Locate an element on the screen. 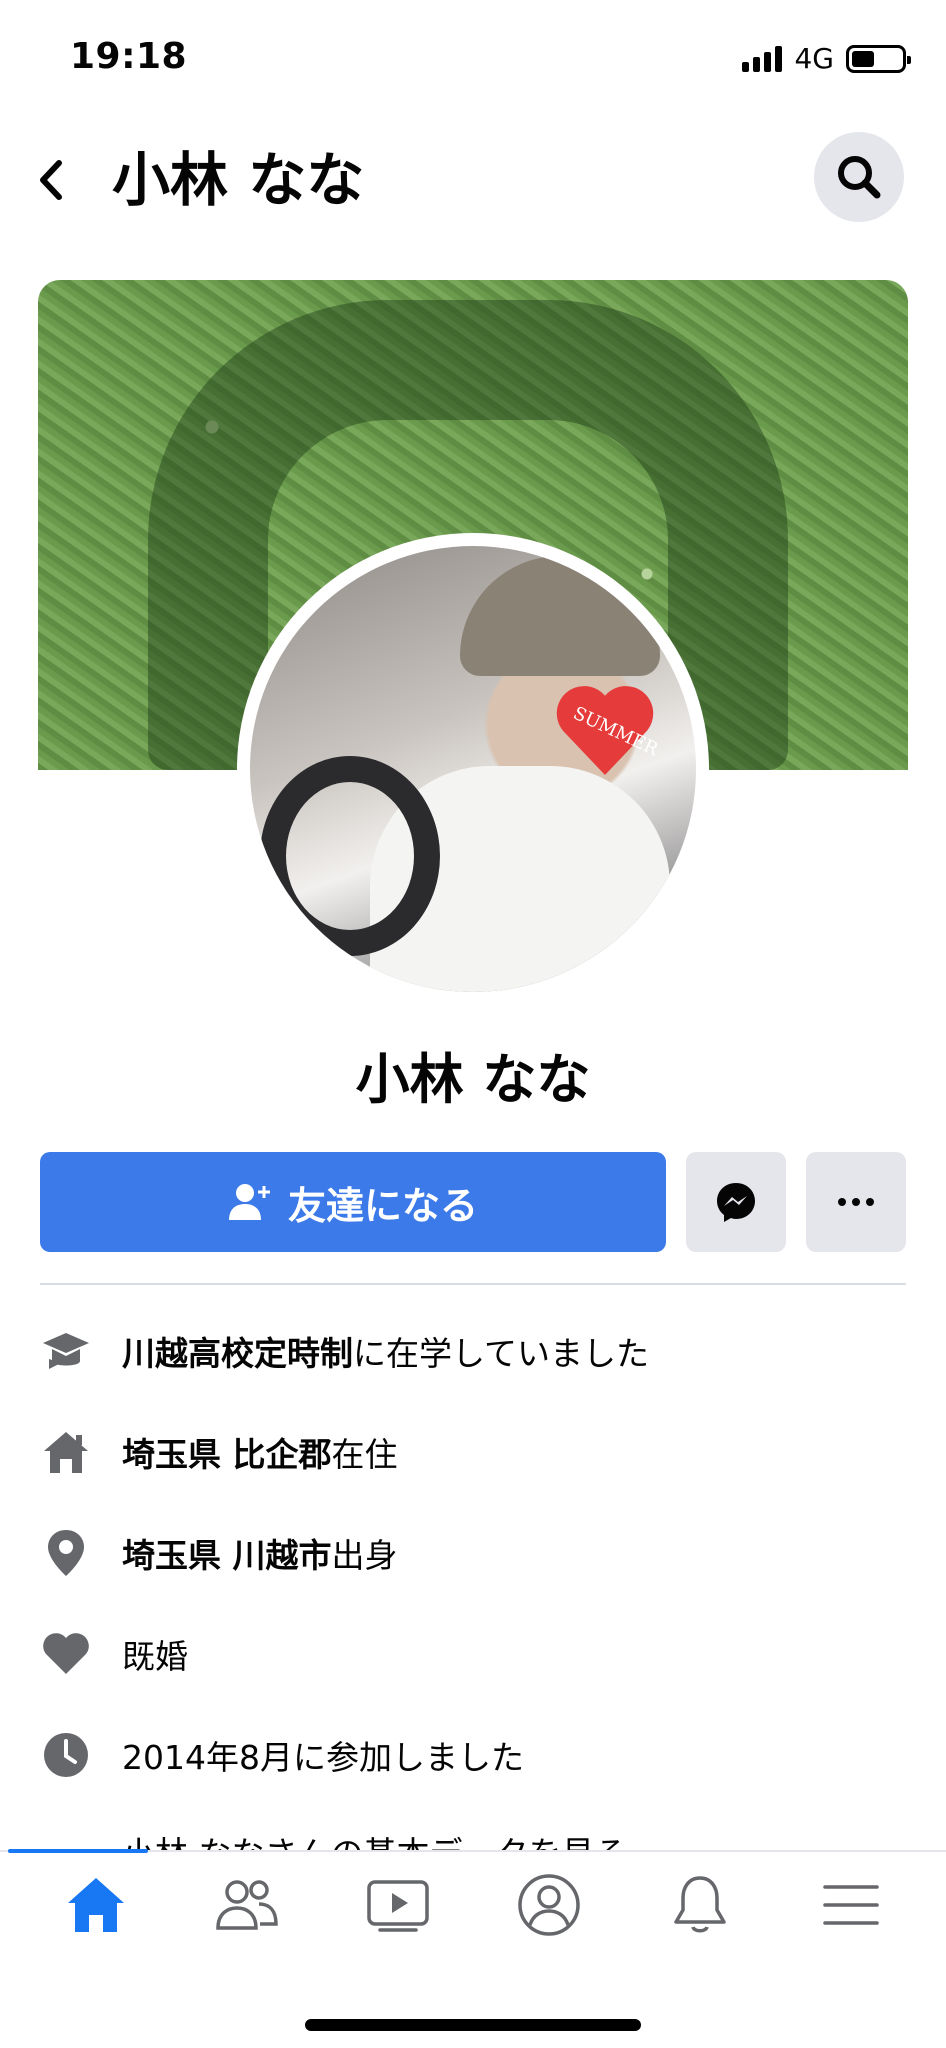  battery-icon is located at coordinates (878, 58).